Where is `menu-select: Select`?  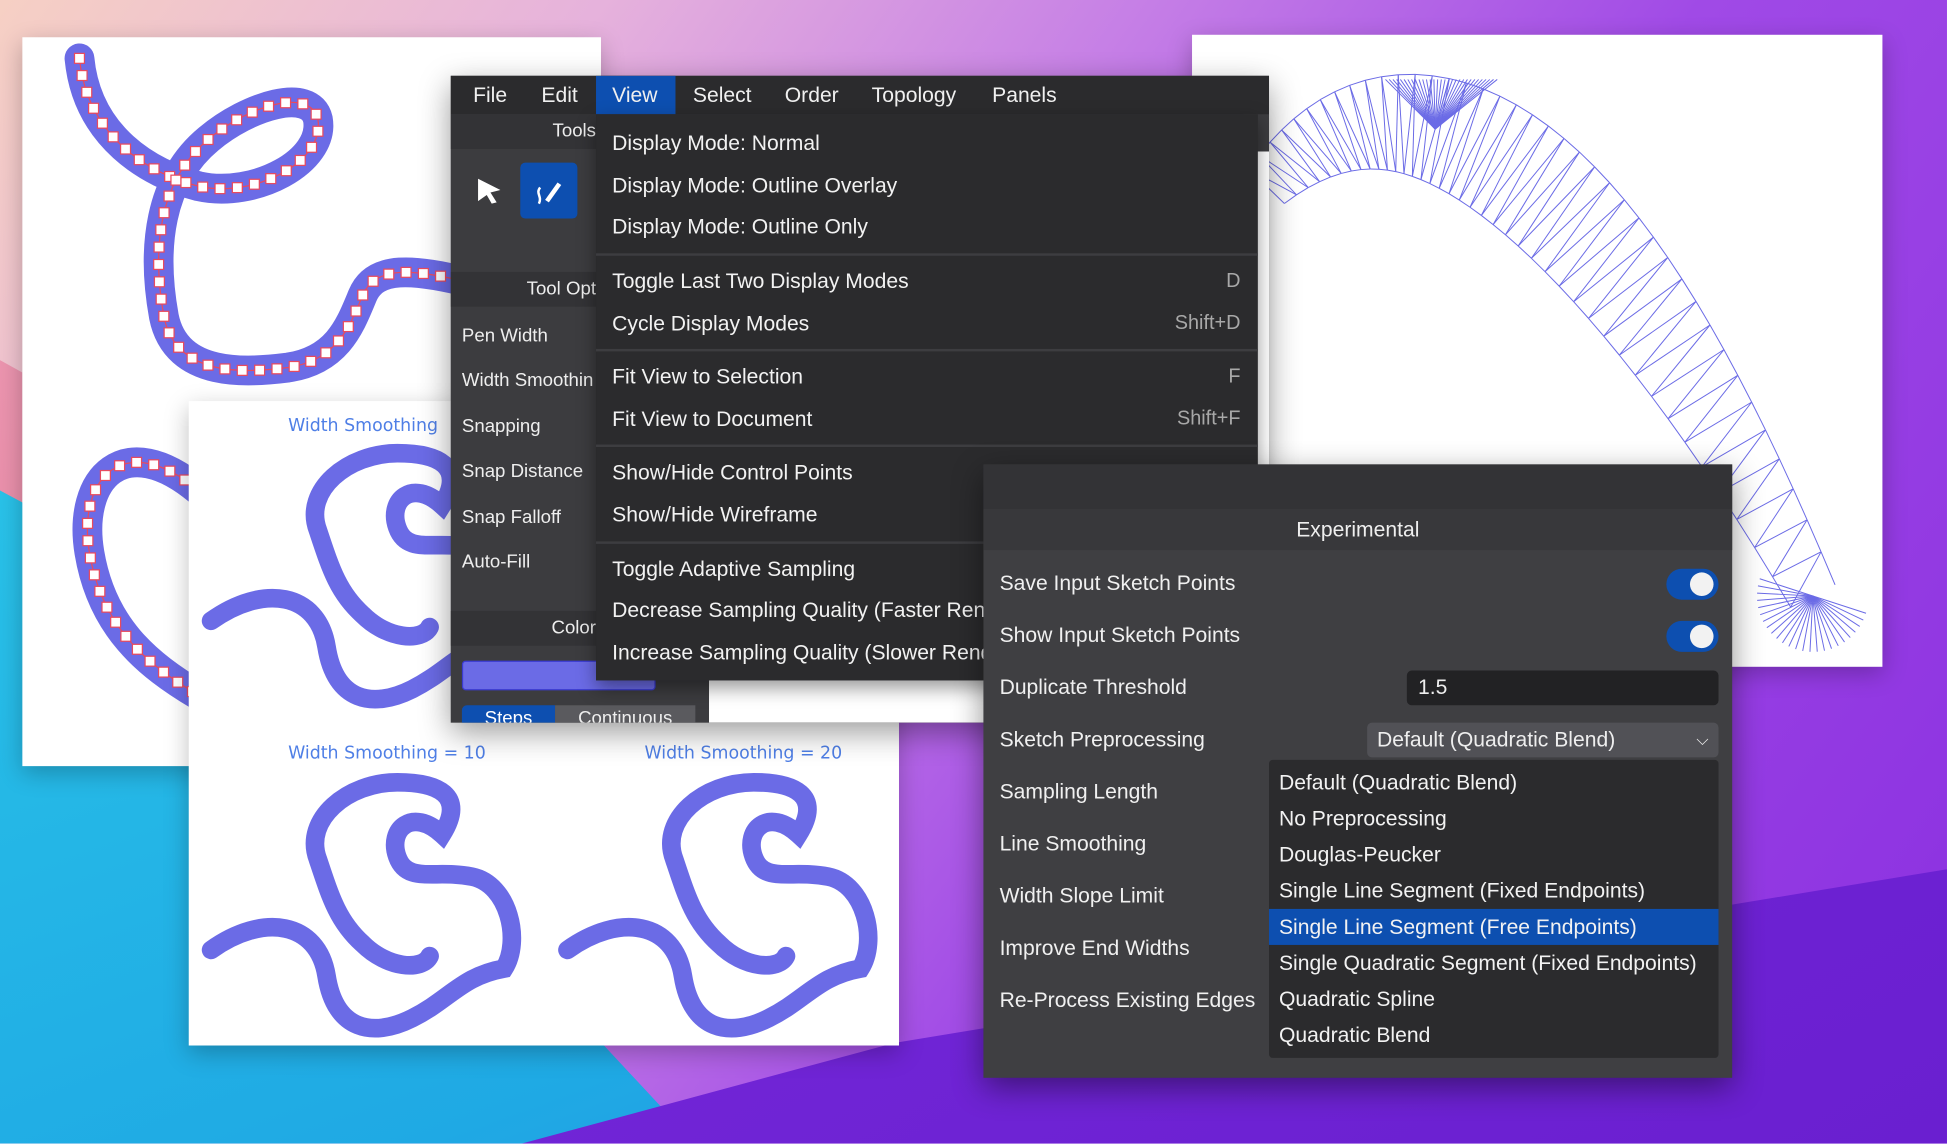 menu-select: Select is located at coordinates (722, 95).